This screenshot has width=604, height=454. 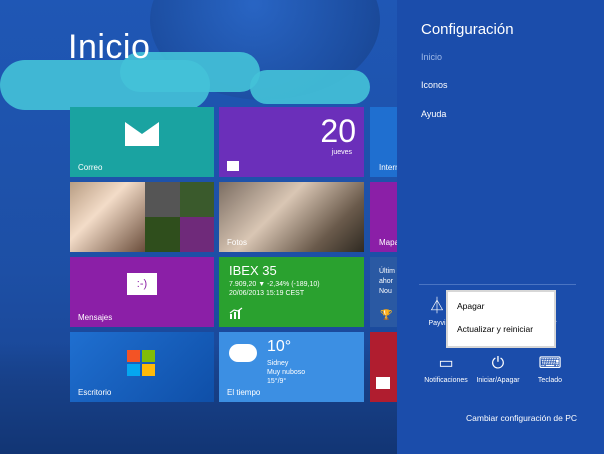 I want to click on notifications-label: Notificaciones, so click(x=446, y=380).